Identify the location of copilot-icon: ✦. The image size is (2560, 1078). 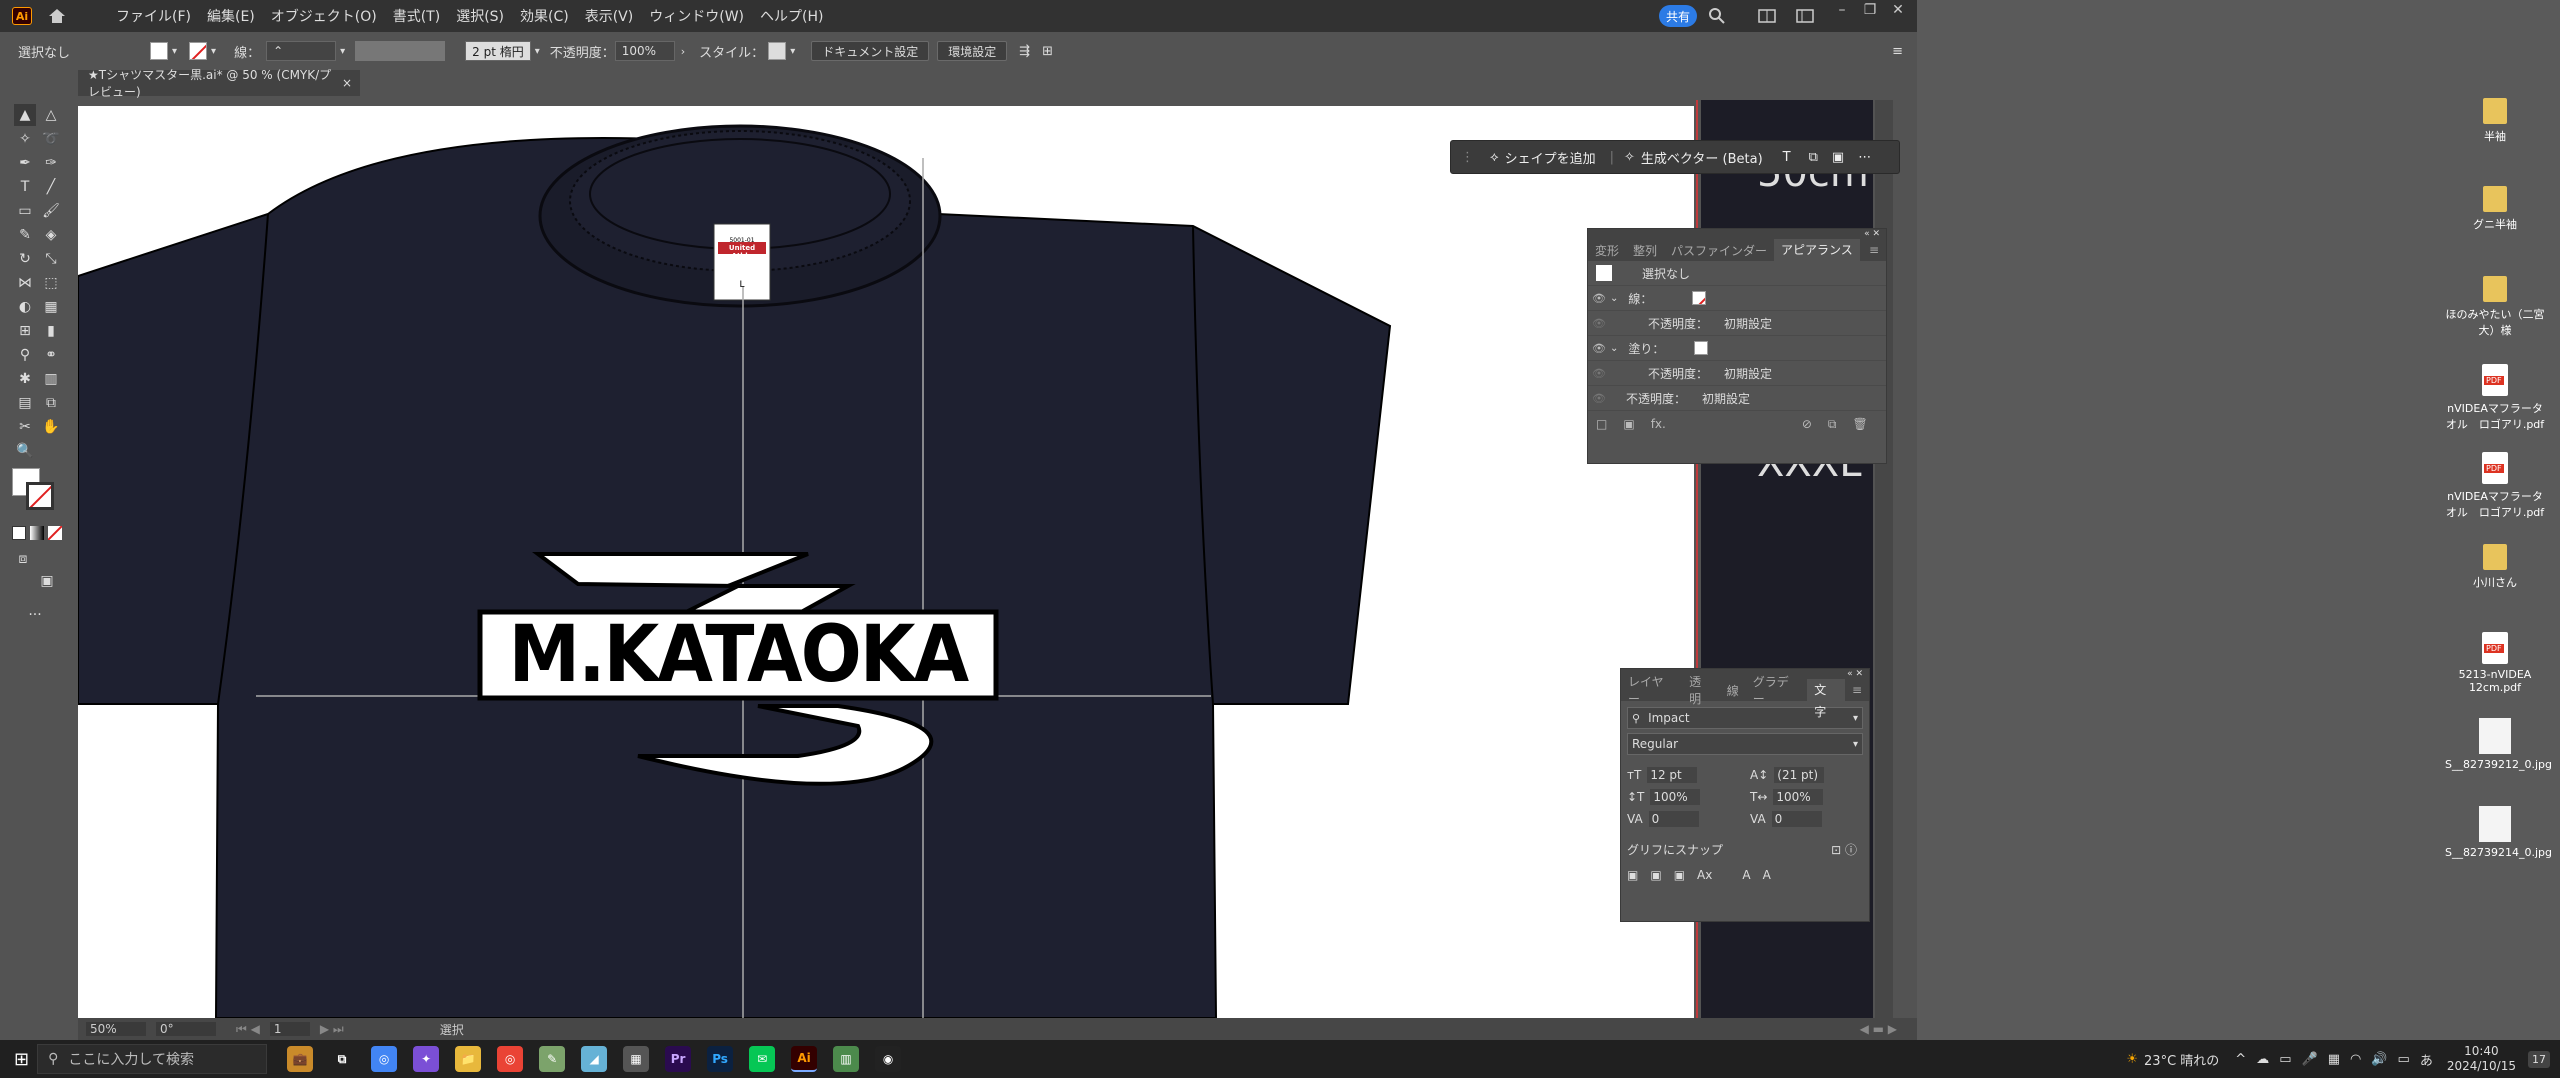
(426, 1059).